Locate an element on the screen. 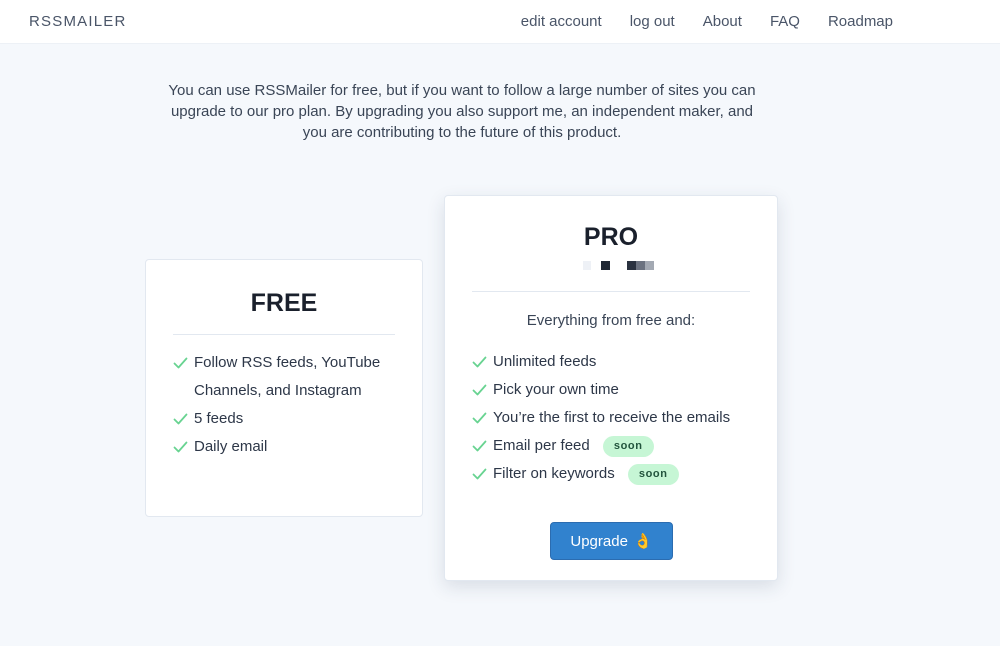 The height and width of the screenshot is (646, 1000). pro-price-redacted is located at coordinates (619, 265).